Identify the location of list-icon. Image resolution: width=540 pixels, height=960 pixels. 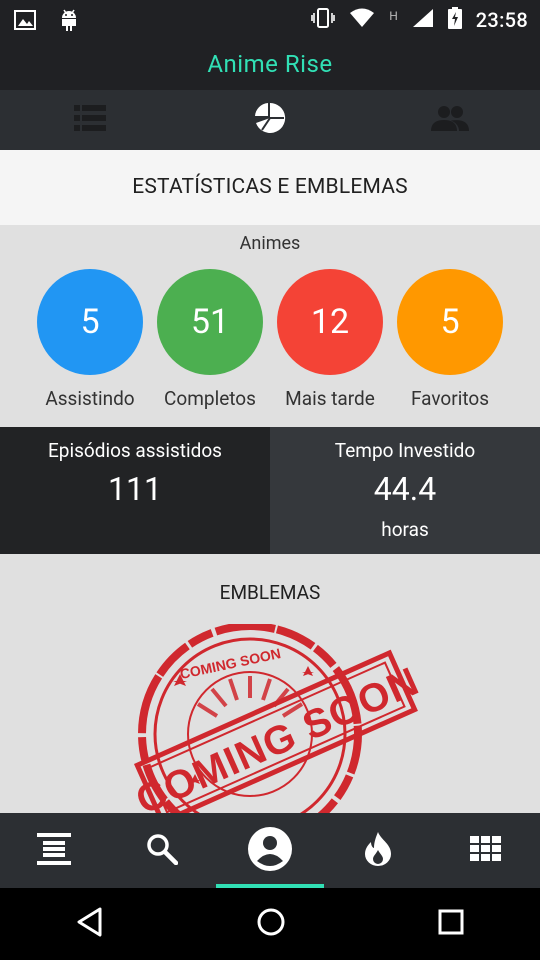
(90, 120).